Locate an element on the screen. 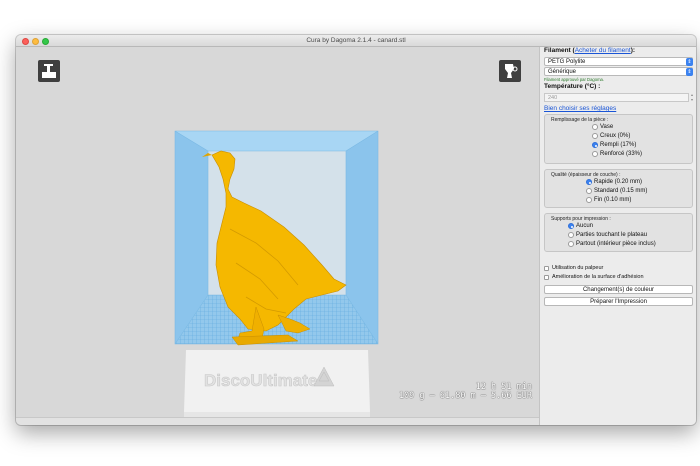 This screenshot has width=700, height=466. temperature-label: Température (°C) : is located at coordinates (572, 86).